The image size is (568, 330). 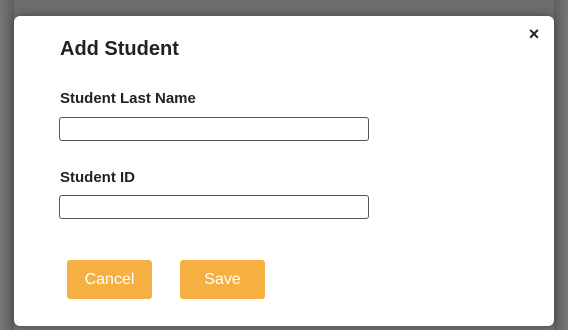 I want to click on save-button: Save, so click(x=222, y=279).